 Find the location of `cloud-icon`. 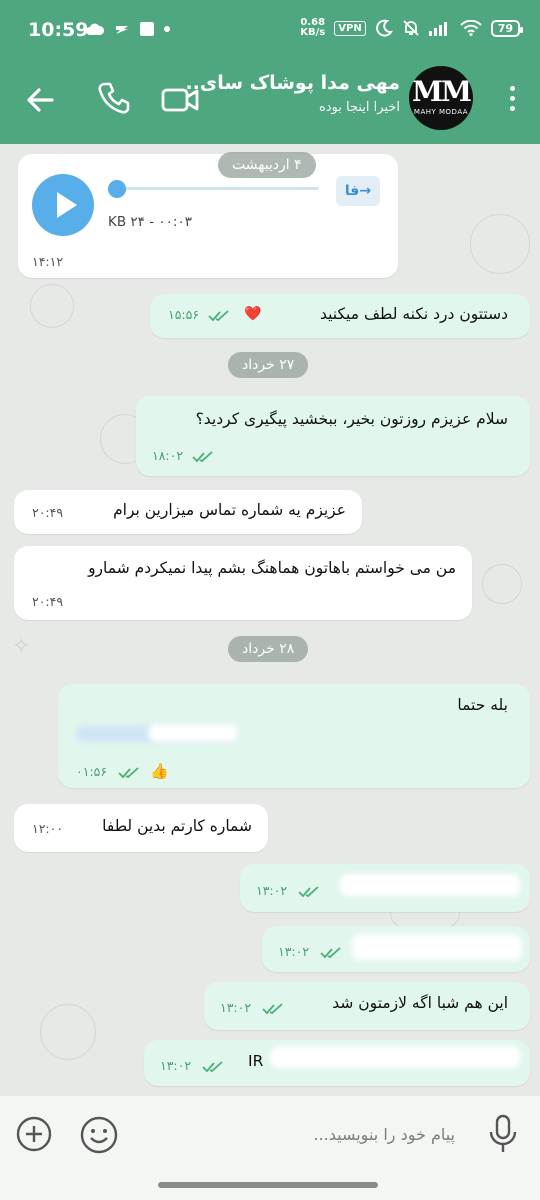

cloud-icon is located at coordinates (95, 29).